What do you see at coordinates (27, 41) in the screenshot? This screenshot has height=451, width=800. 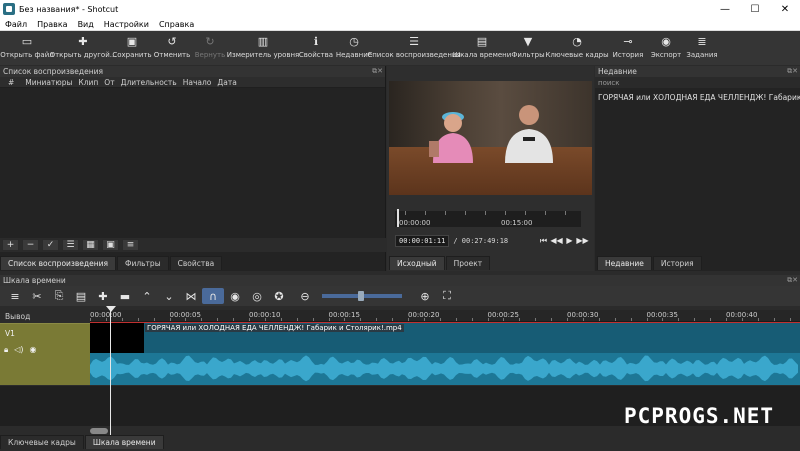 I see `folder-icon: ▭` at bounding box center [27, 41].